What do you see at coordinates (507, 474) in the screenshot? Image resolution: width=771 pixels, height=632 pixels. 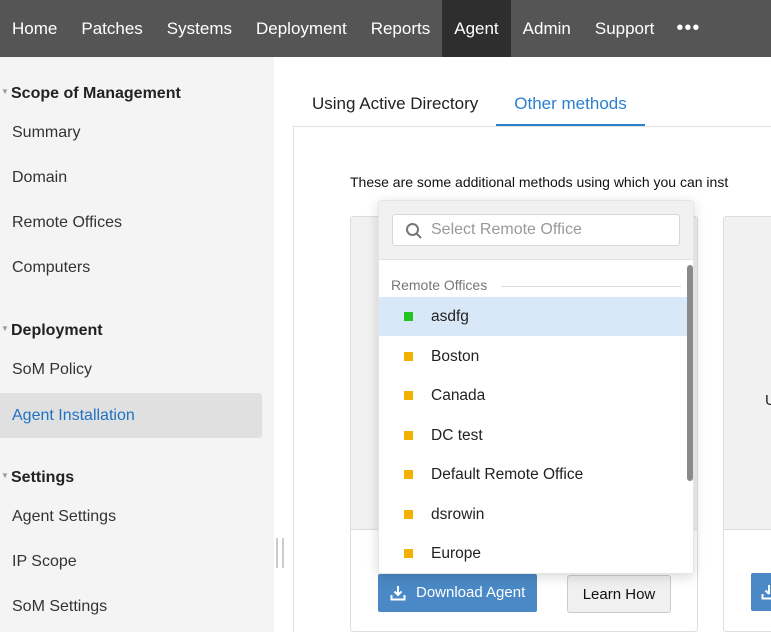 I see `option-label: Default Remote Office` at bounding box center [507, 474].